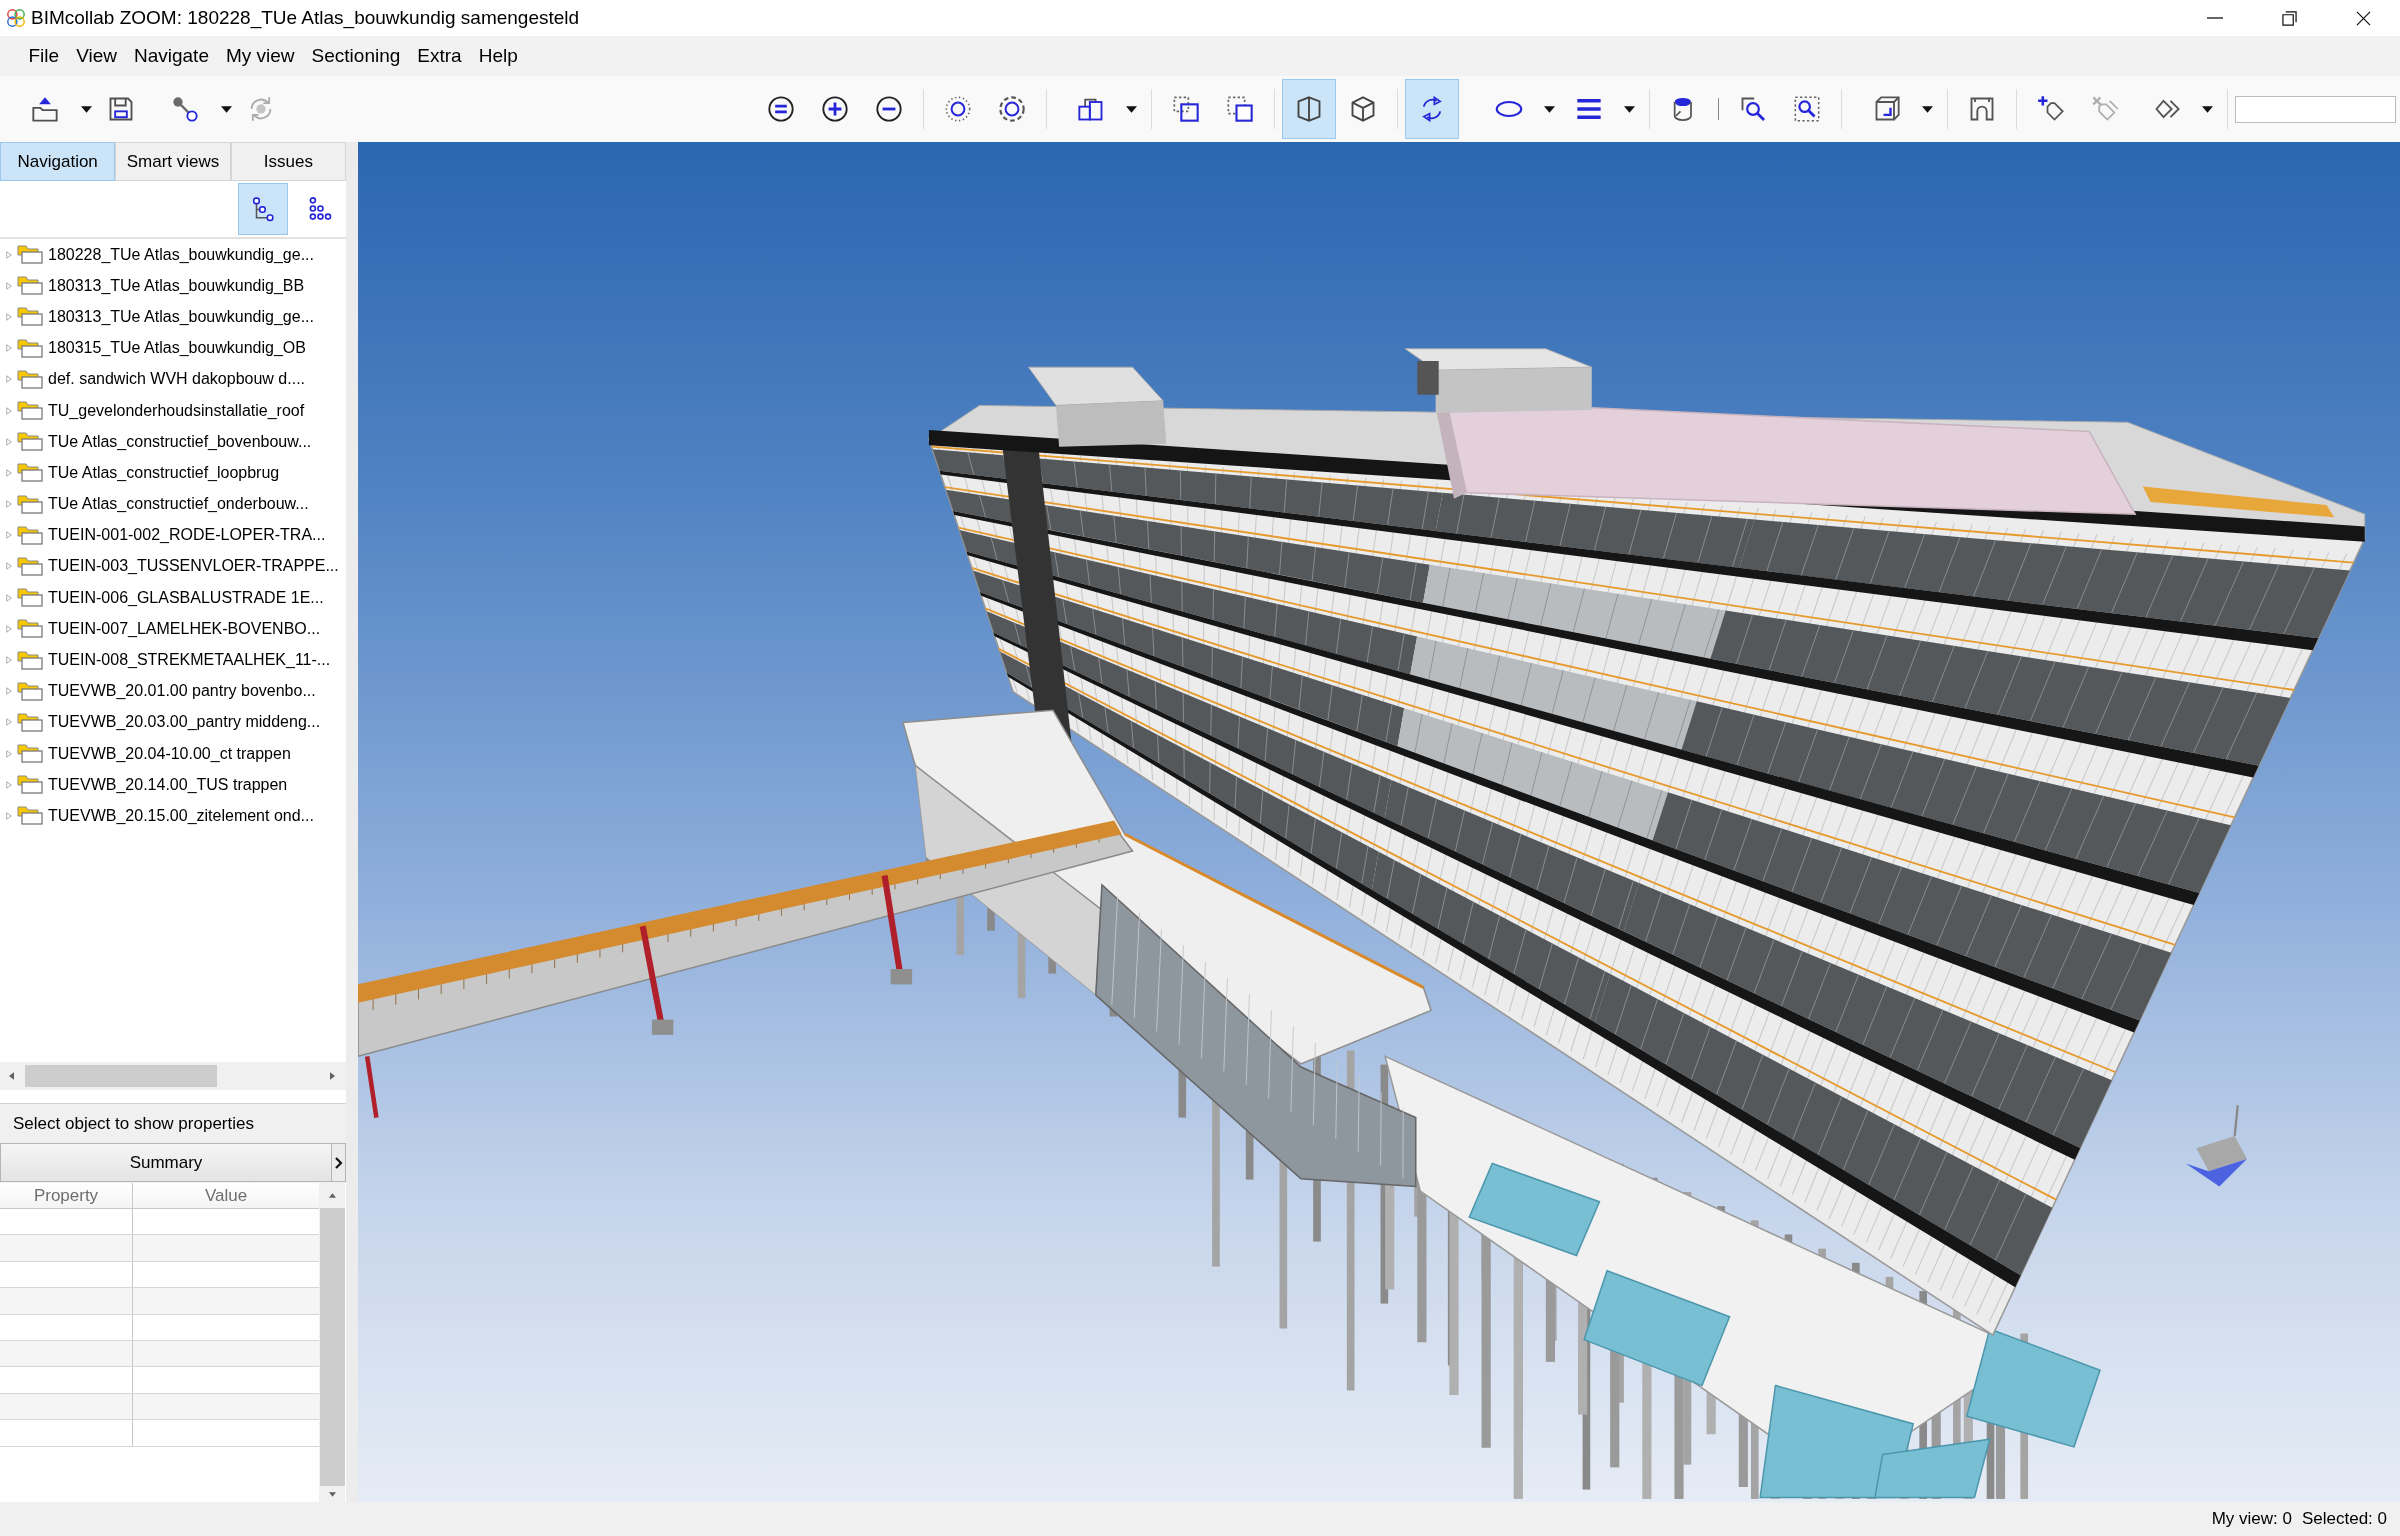 This screenshot has height=1536, width=2400. What do you see at coordinates (44, 56) in the screenshot?
I see `menu-item: File` at bounding box center [44, 56].